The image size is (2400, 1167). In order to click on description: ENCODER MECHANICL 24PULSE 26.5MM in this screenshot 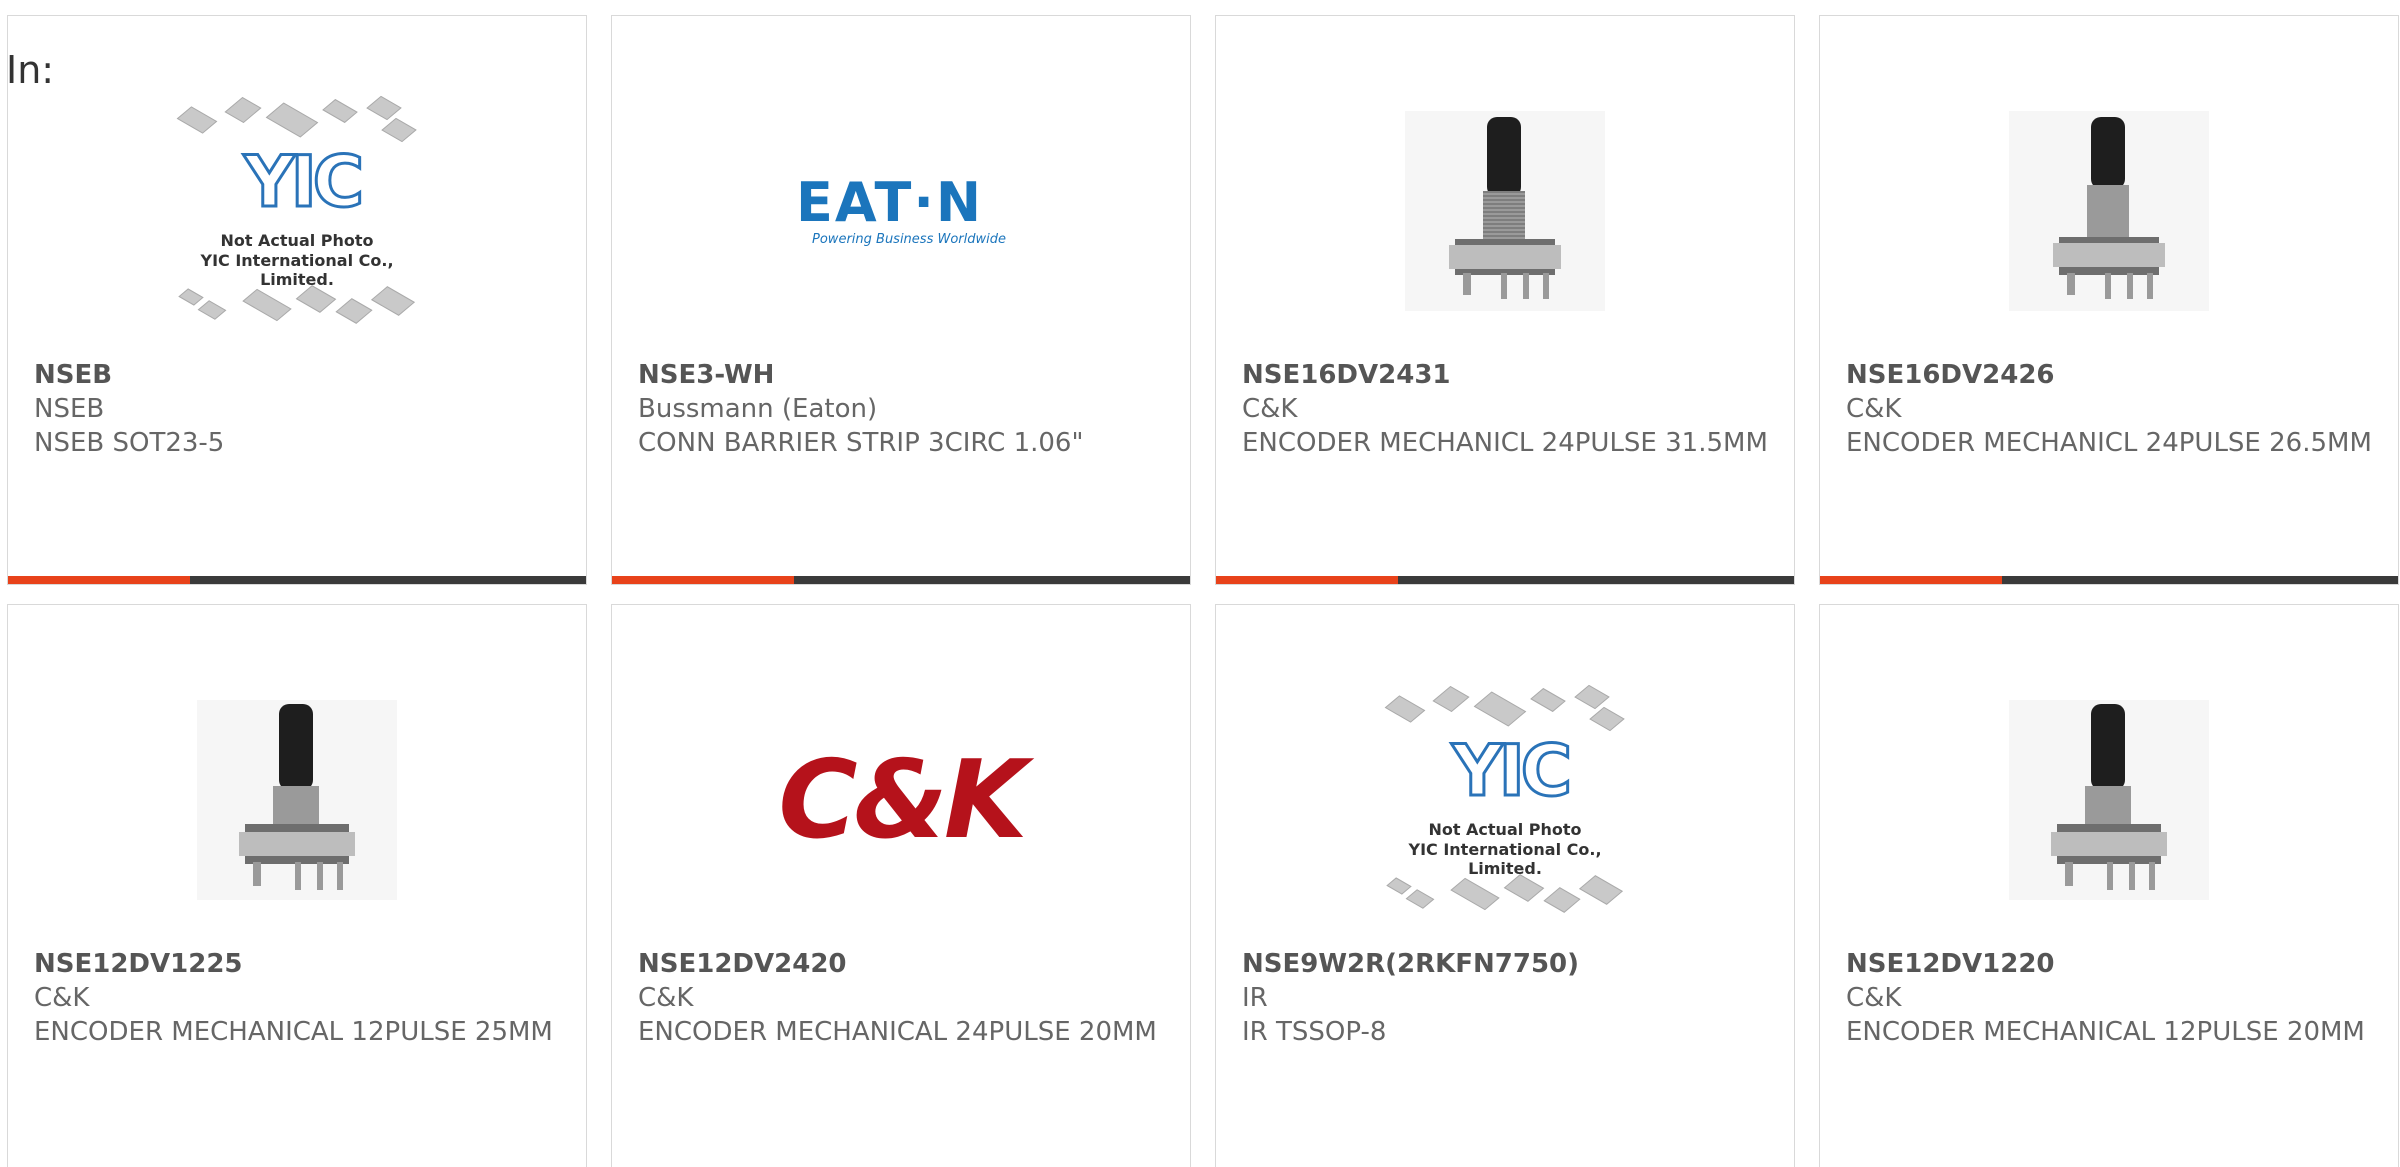, I will do `click(2109, 443)`.